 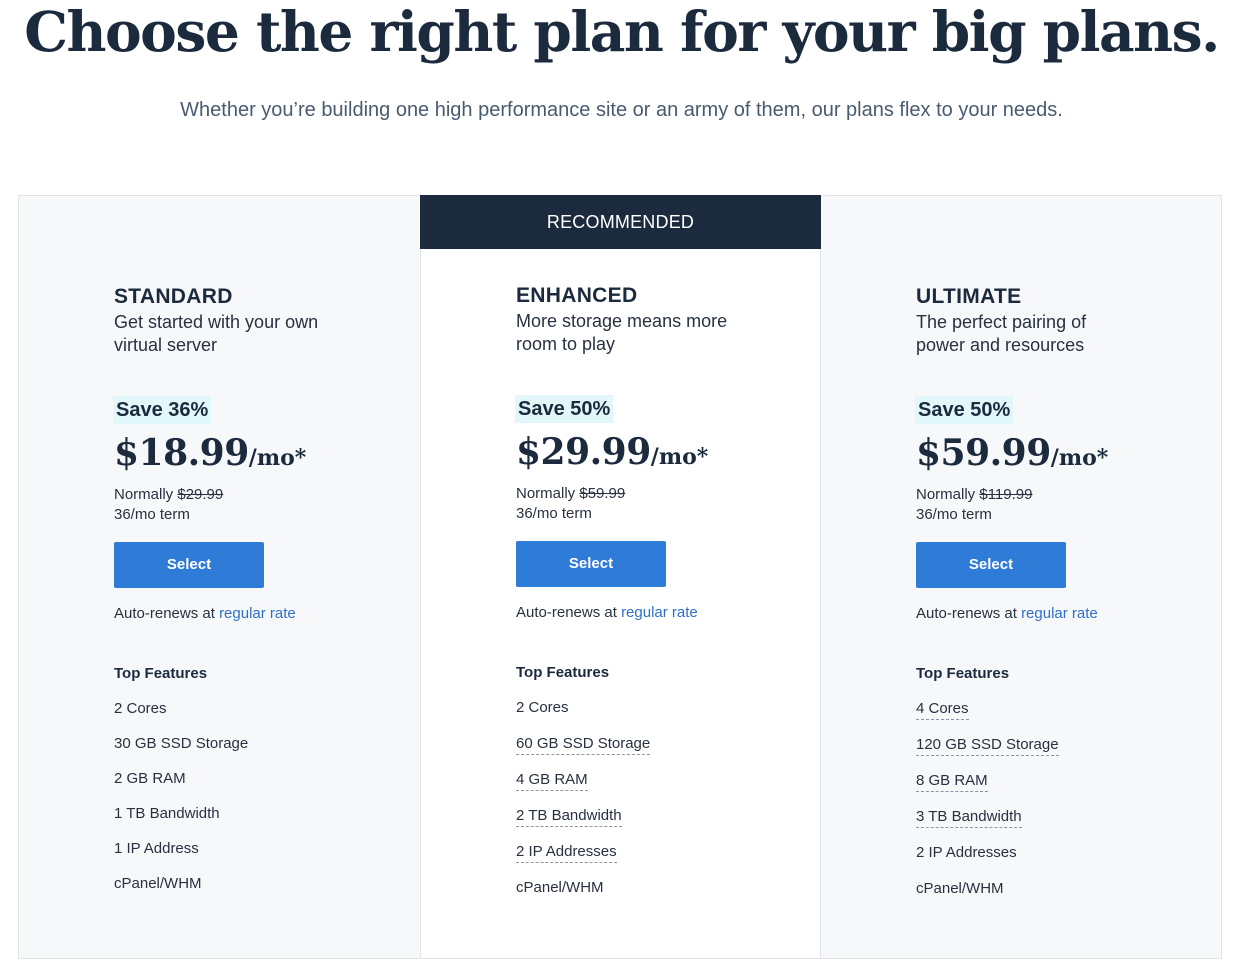 What do you see at coordinates (189, 565) in the screenshot?
I see `select-button-standard: Select` at bounding box center [189, 565].